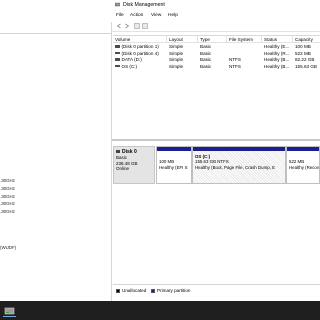 The width and height of the screenshot is (320, 320). What do you see at coordinates (120, 15) in the screenshot?
I see `menu-file: File` at bounding box center [120, 15].